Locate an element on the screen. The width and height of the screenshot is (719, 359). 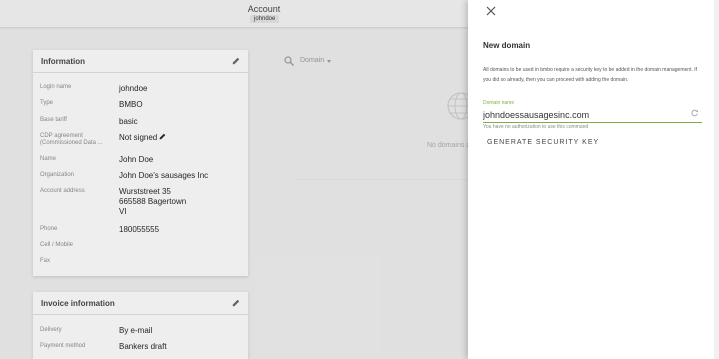
panel-title: New domain is located at coordinates (507, 45).